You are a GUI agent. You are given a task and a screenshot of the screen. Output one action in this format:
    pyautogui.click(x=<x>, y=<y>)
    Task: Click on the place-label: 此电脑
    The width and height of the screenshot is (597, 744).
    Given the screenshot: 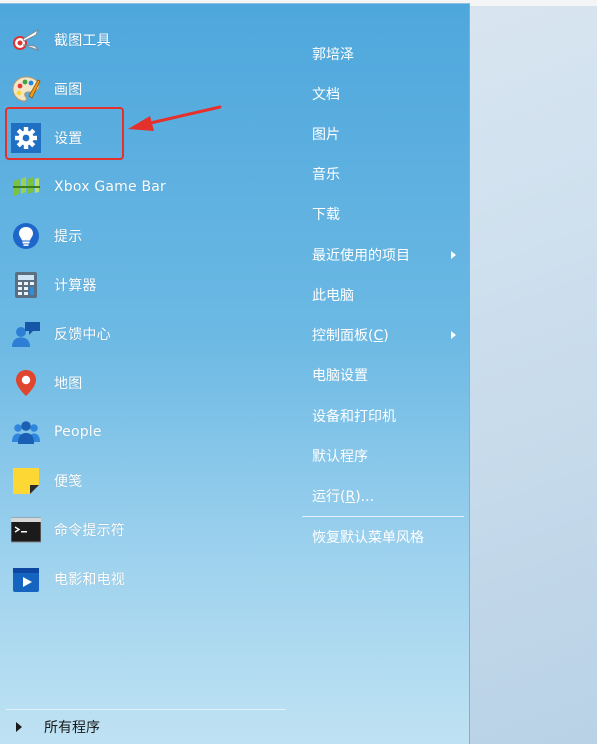 What is the action you would take?
    pyautogui.click(x=333, y=296)
    